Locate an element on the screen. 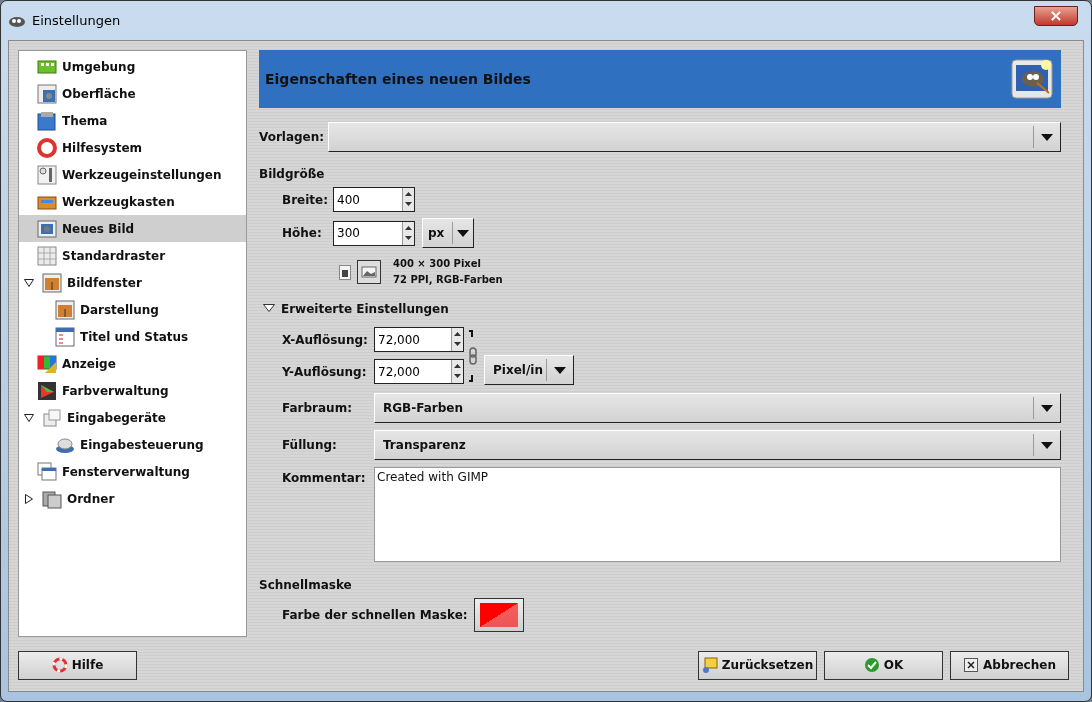 This screenshot has height=702, width=1092. field-label: Y-Auflösung: is located at coordinates (325, 371).